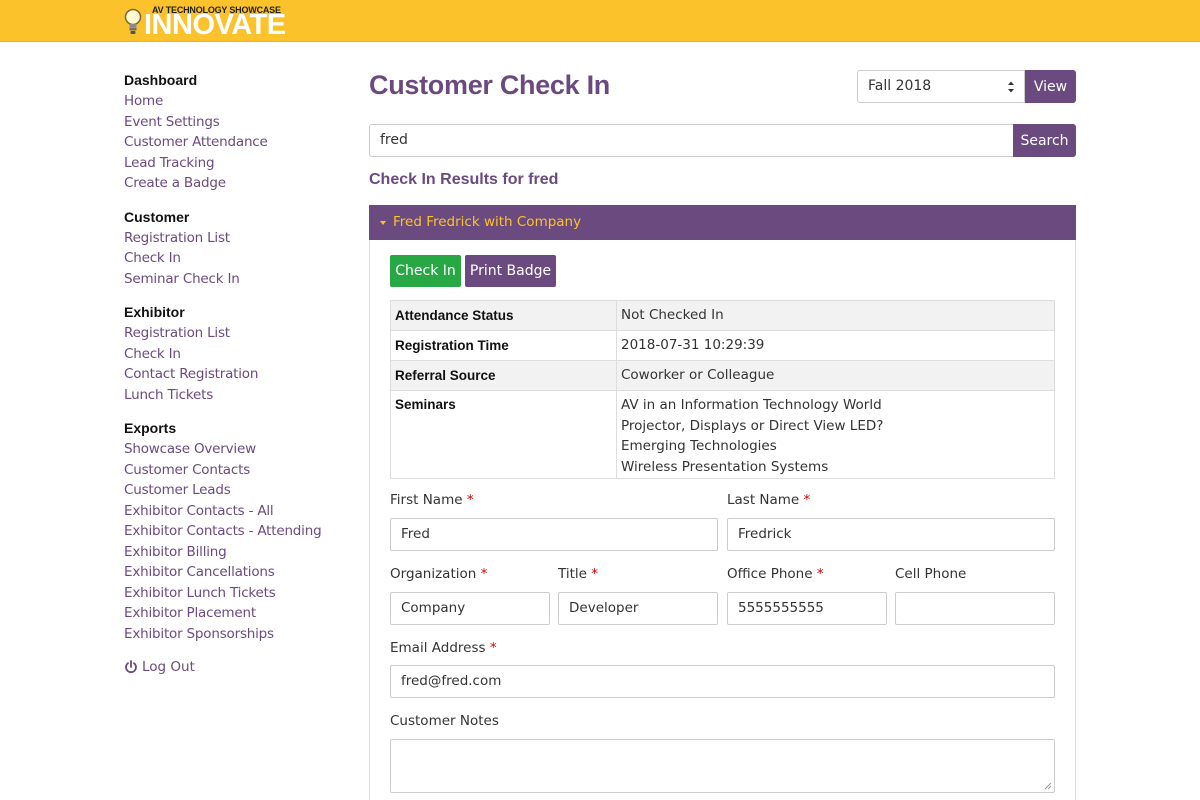 This screenshot has height=800, width=1200. What do you see at coordinates (425, 271) in the screenshot?
I see `check-in-button: Check In` at bounding box center [425, 271].